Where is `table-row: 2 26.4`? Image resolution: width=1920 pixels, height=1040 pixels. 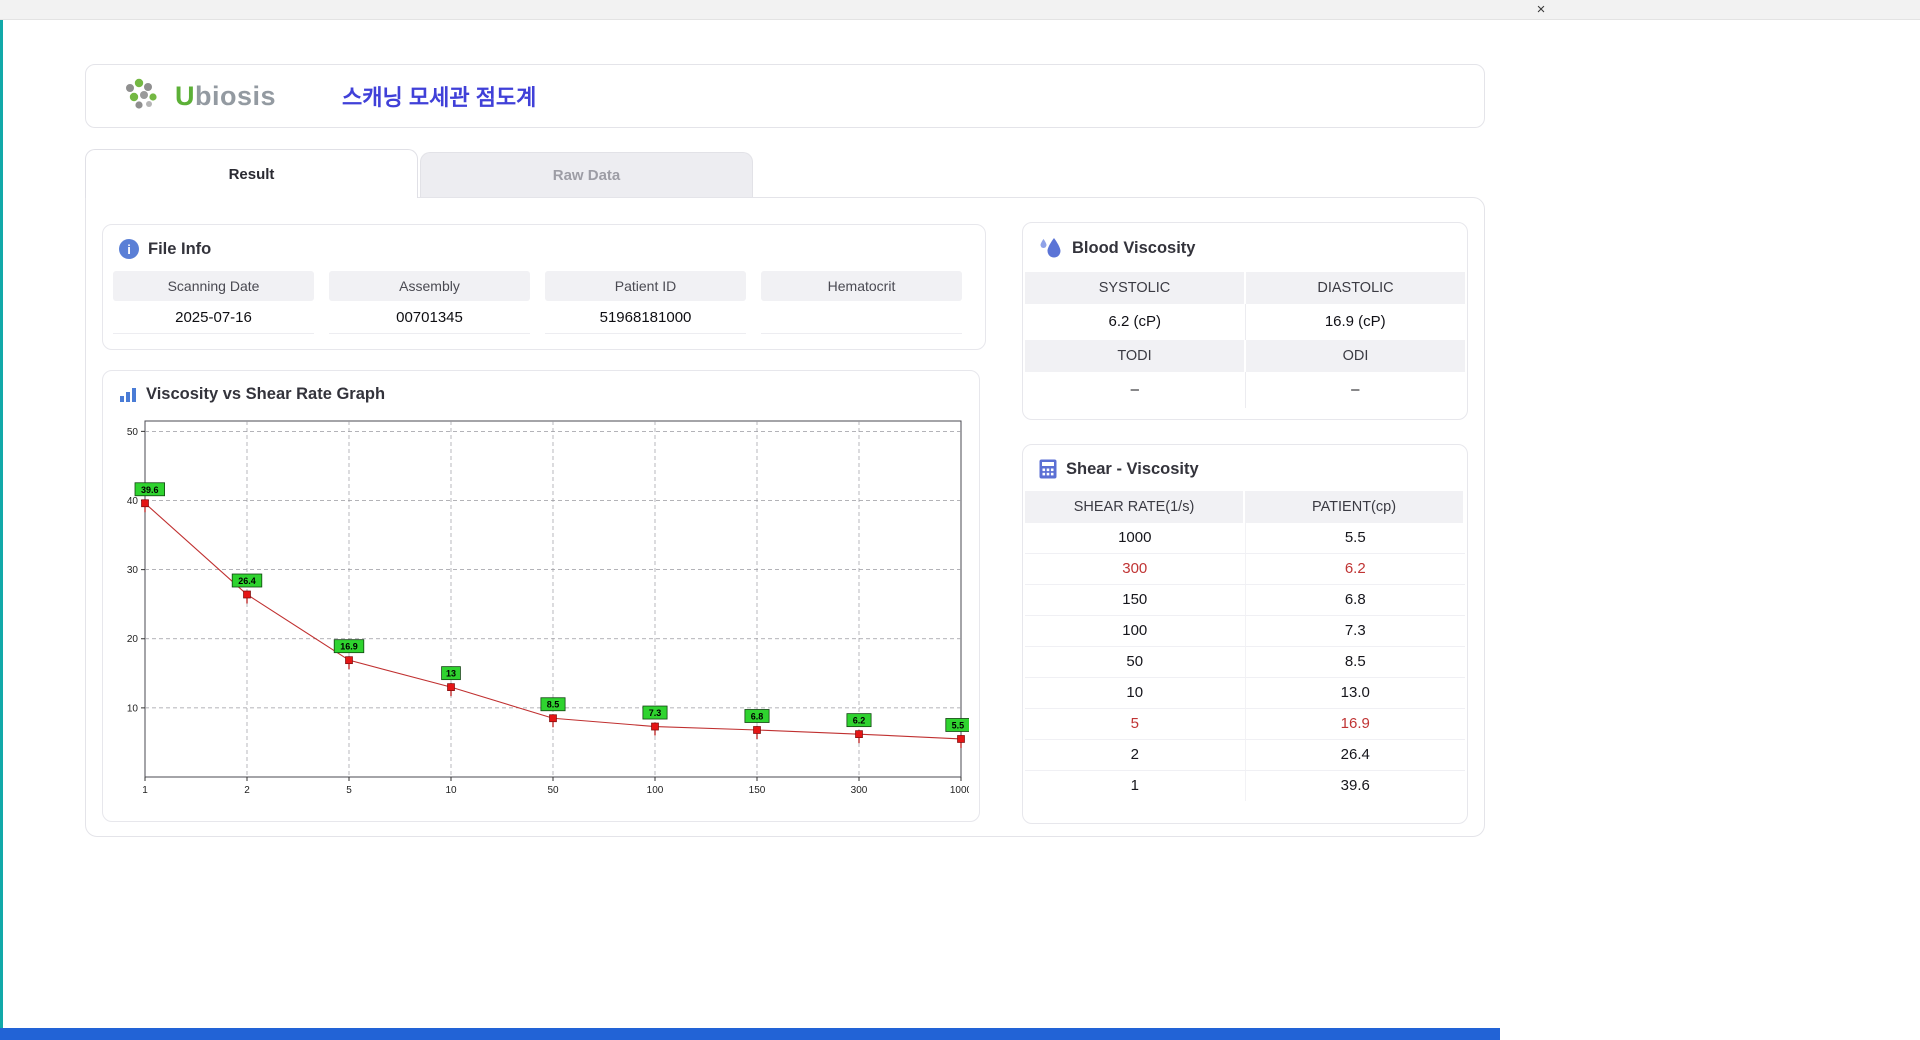 table-row: 2 26.4 is located at coordinates (1245, 755).